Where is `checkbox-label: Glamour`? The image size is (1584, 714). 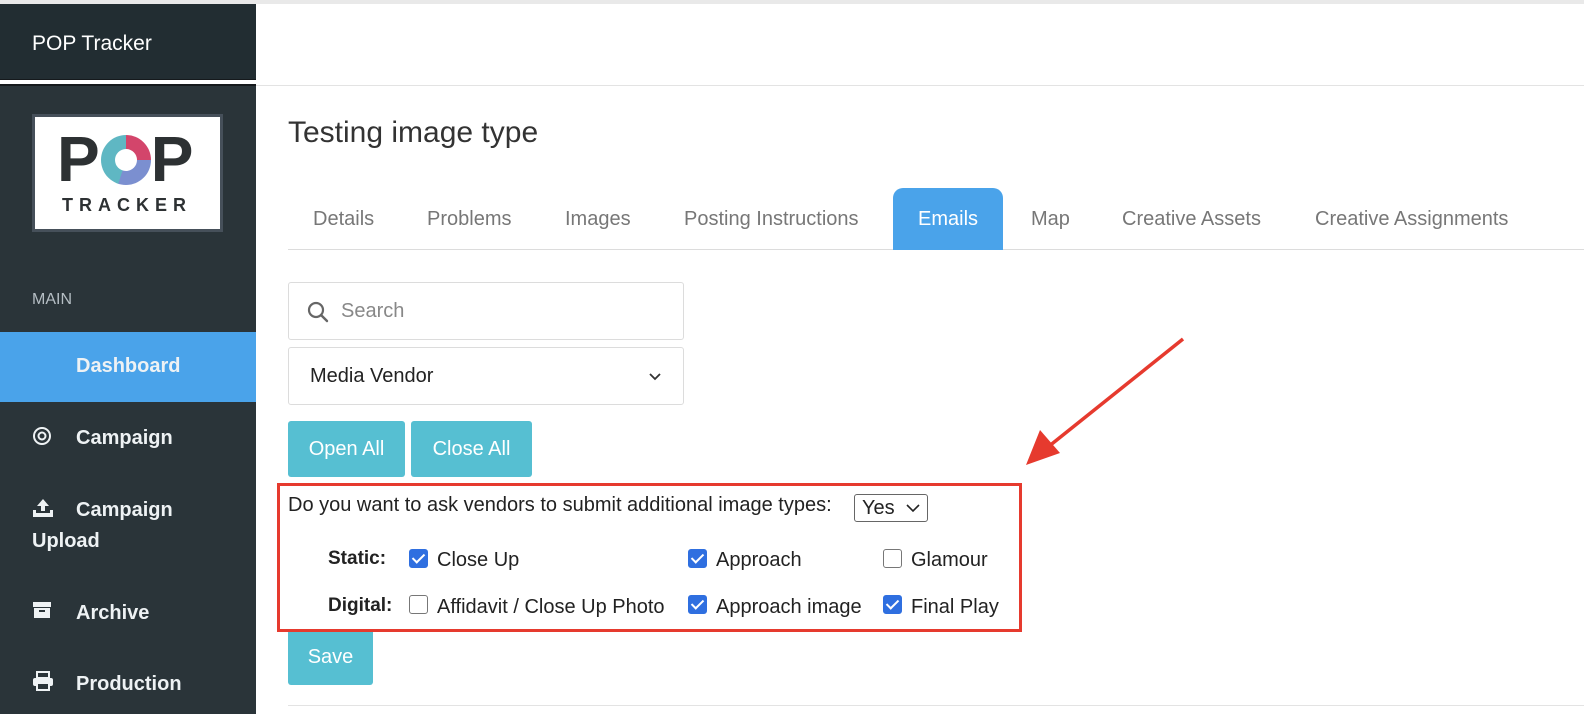
checkbox-label: Glamour is located at coordinates (949, 560).